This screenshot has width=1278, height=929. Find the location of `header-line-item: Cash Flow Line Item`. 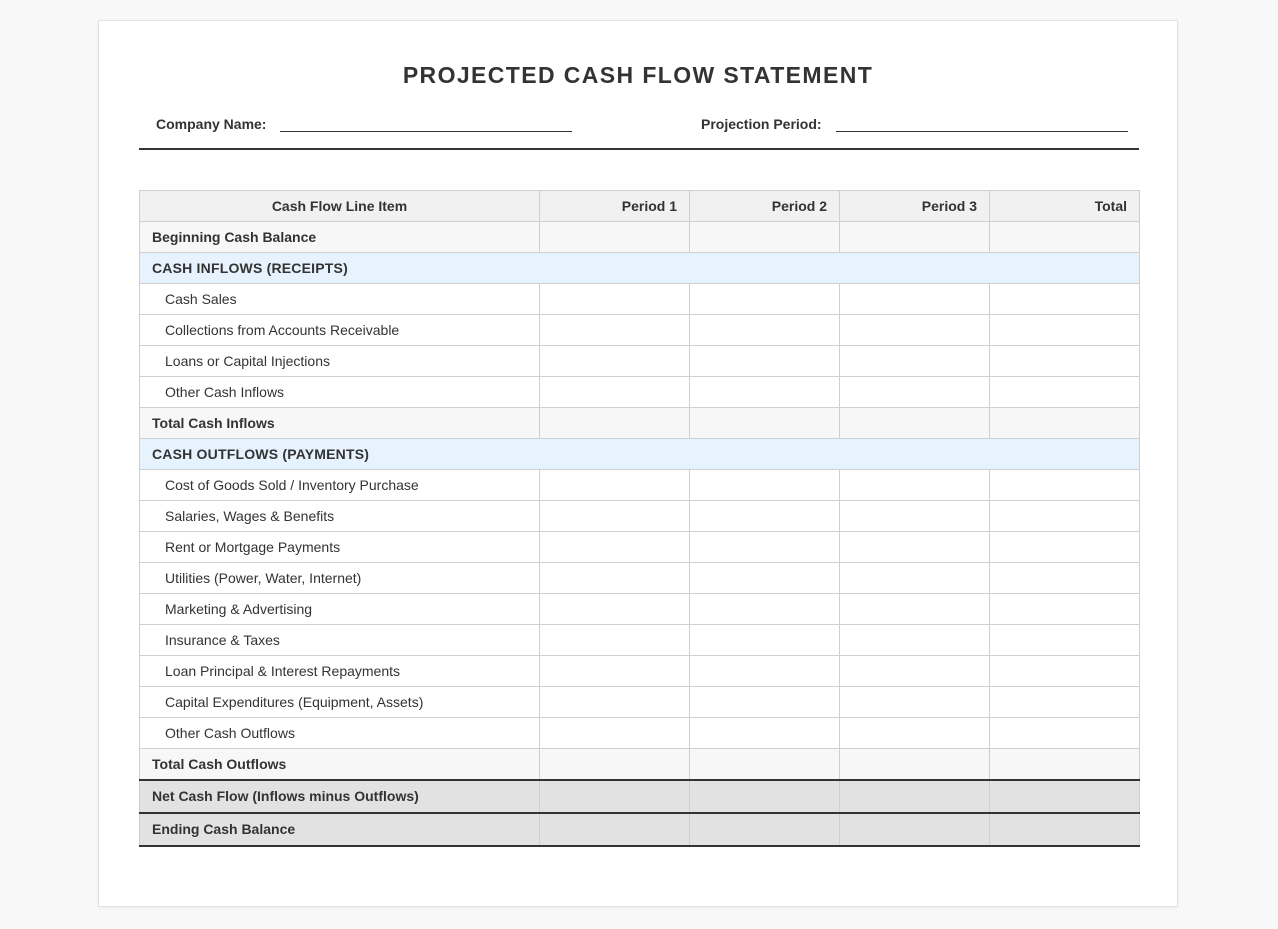

header-line-item: Cash Flow Line Item is located at coordinates (339, 206).